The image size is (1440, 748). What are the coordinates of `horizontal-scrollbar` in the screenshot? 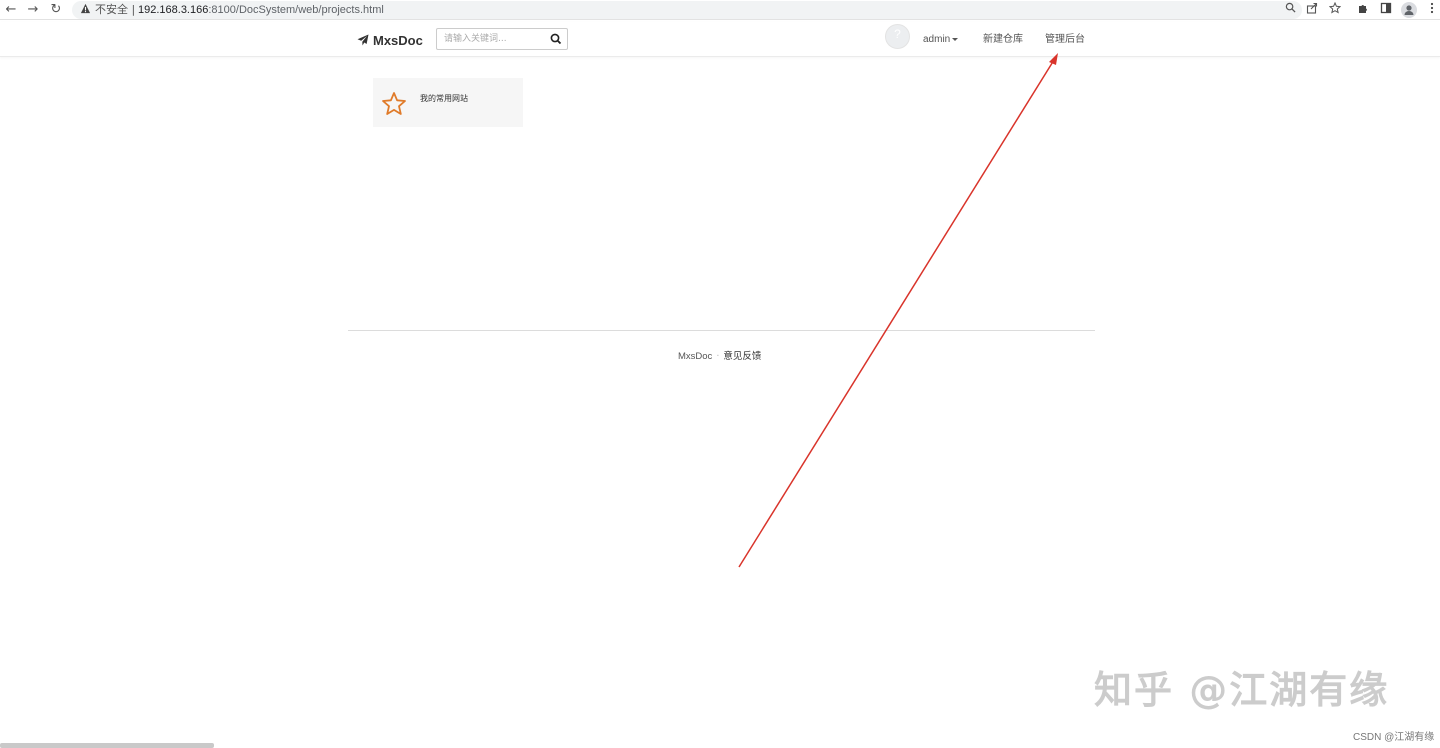 It's located at (107, 745).